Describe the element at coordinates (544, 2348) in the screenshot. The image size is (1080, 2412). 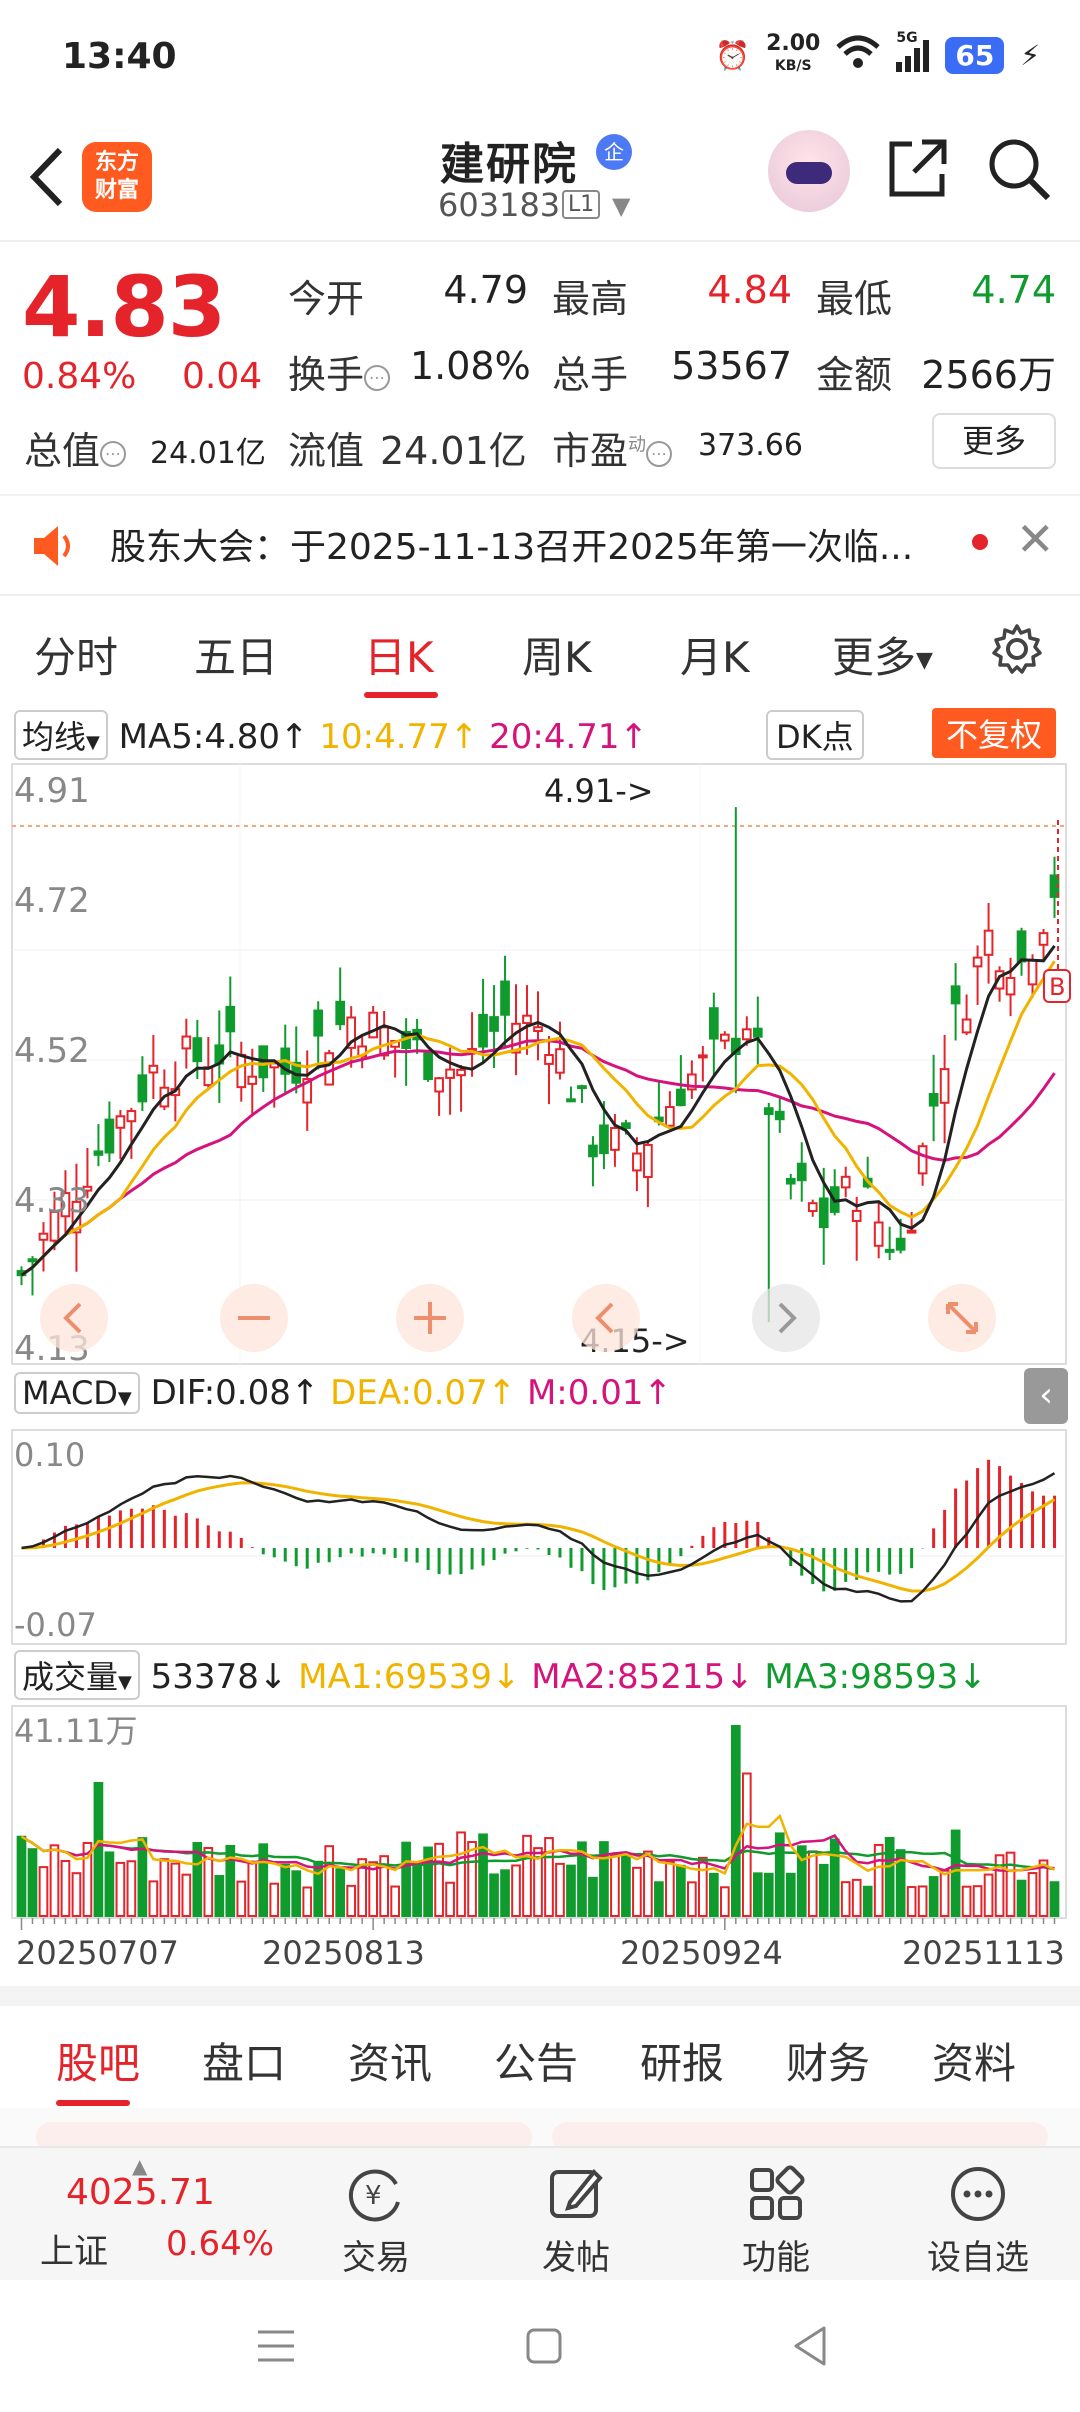
I see `home-icon` at that location.